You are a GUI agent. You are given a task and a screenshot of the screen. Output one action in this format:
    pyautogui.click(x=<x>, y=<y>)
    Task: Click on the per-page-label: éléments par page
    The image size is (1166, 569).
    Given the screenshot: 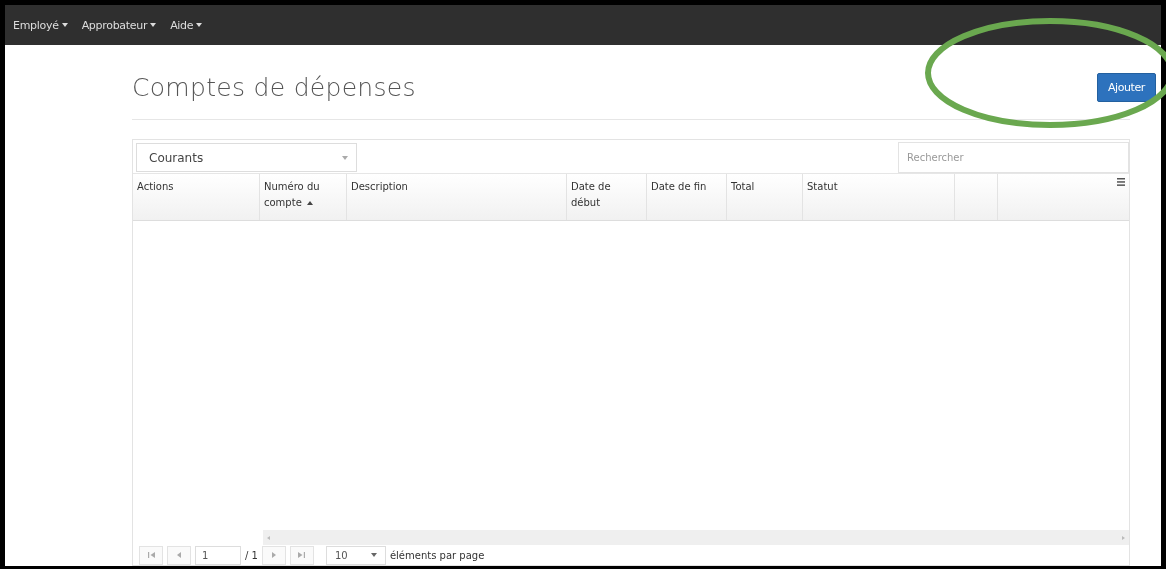 What is the action you would take?
    pyautogui.click(x=437, y=555)
    